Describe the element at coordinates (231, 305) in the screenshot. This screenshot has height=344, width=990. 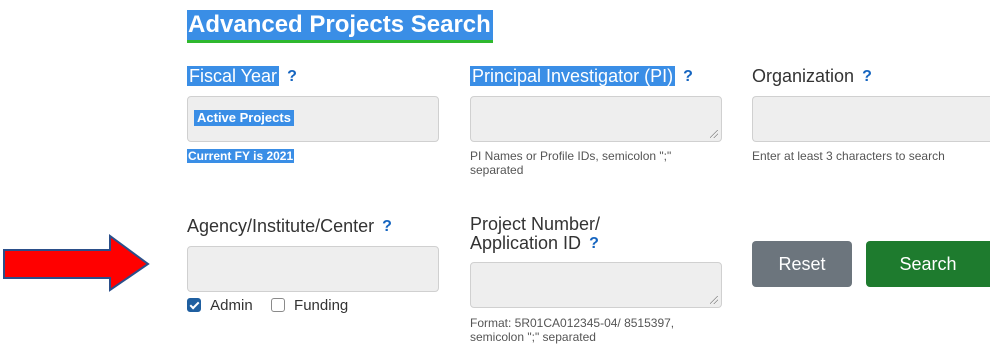
I see `admin-checkbox-label: Admin` at that location.